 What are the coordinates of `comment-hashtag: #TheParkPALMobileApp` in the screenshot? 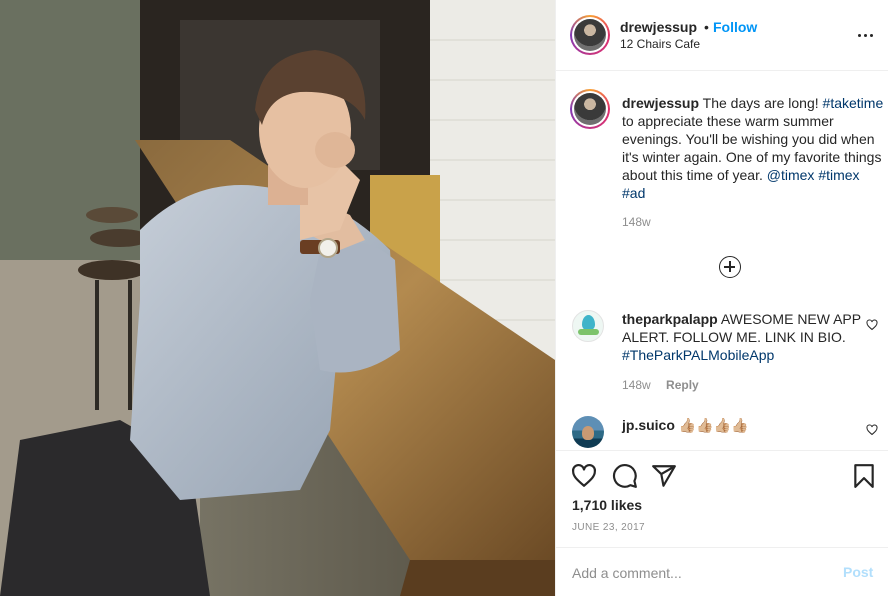 It's located at (698, 355).